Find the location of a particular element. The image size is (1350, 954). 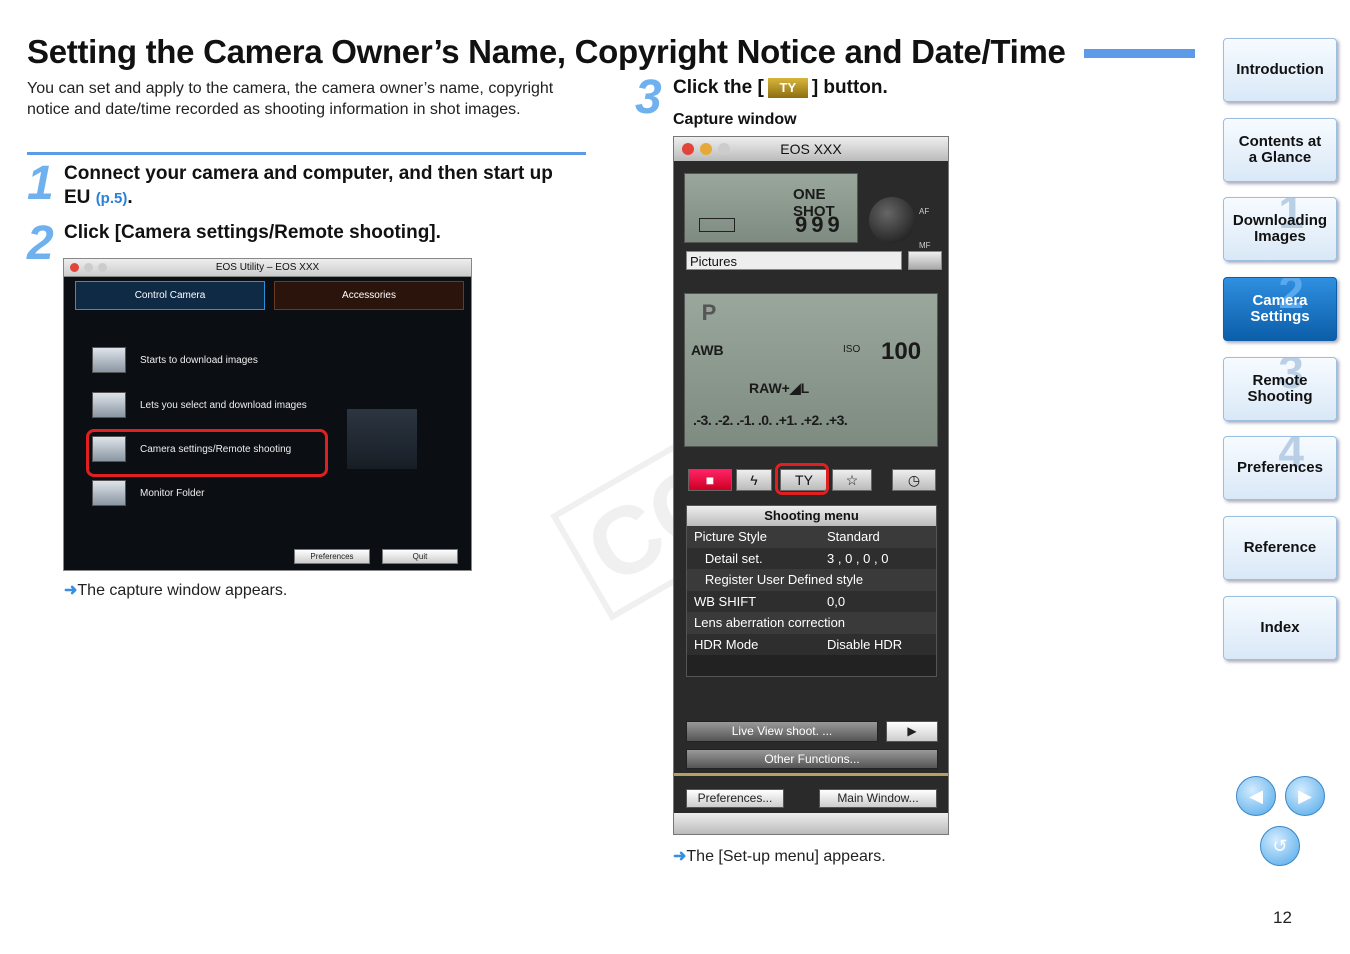

menu-title: Shooting menu is located at coordinates (811, 516).